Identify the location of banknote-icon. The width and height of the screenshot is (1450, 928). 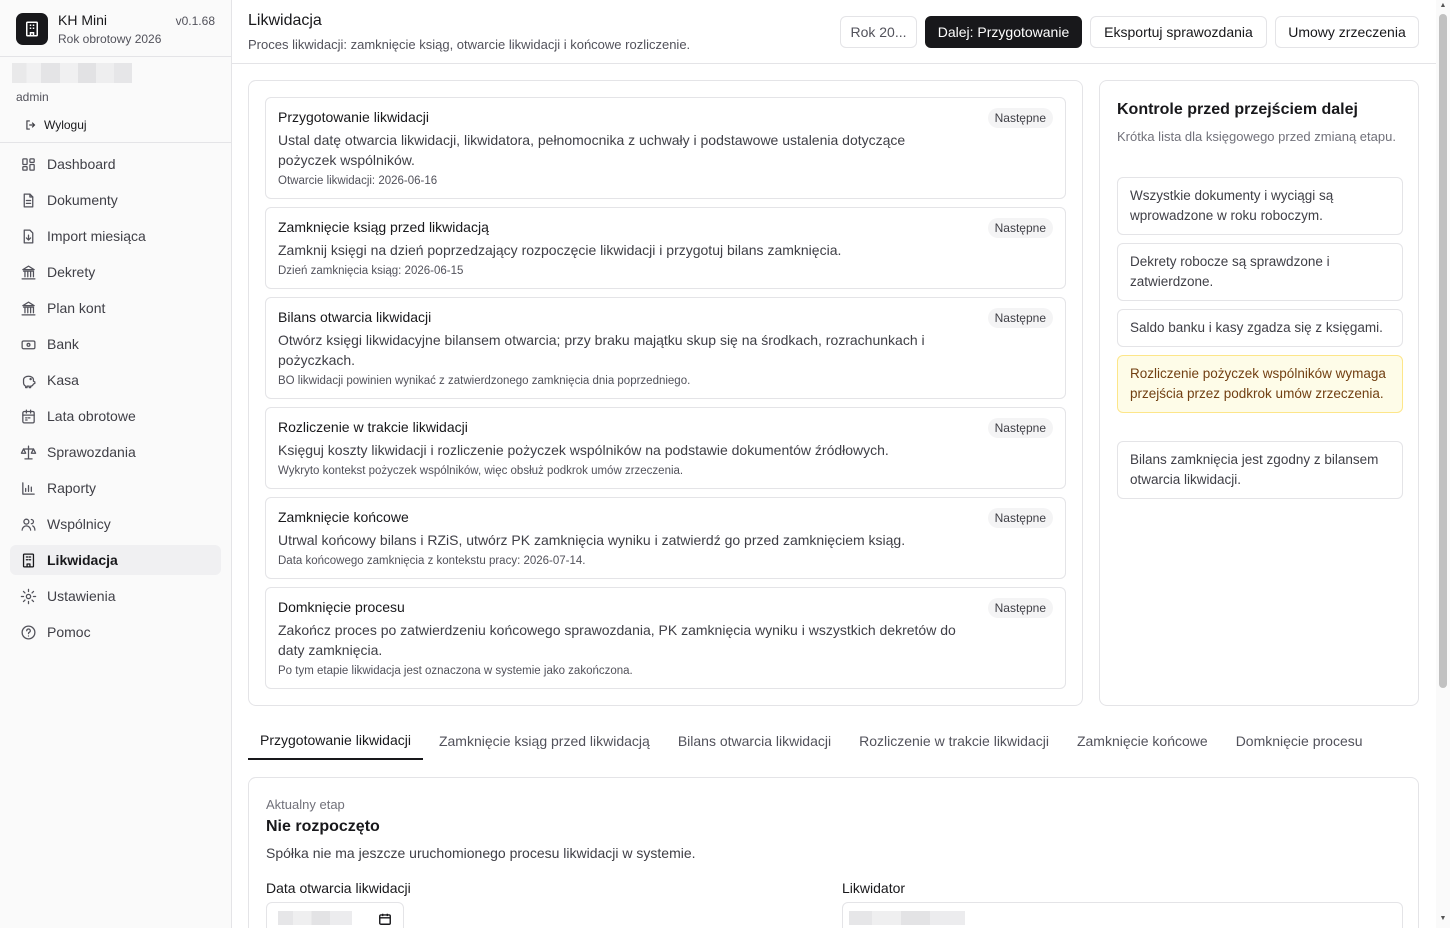
(28, 344).